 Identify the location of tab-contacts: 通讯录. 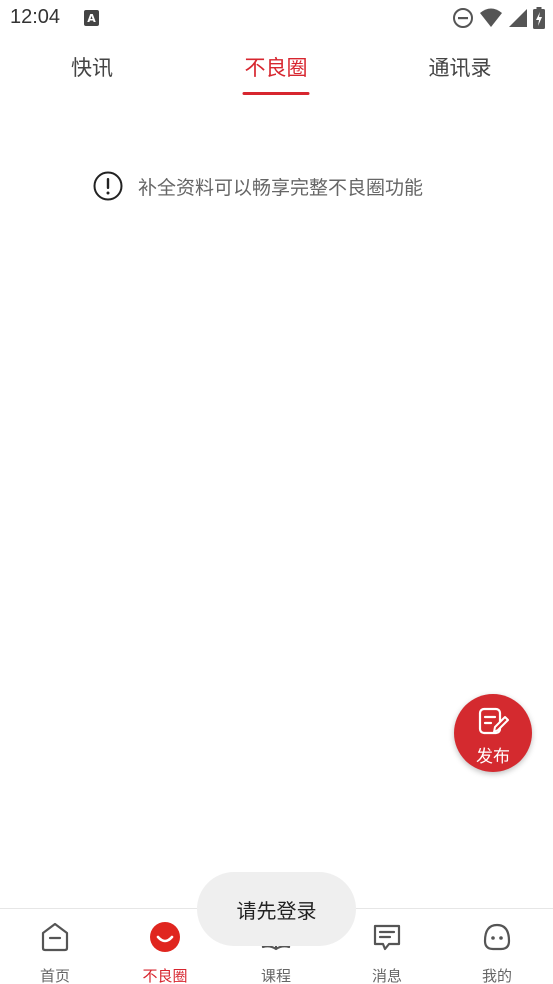
(460, 67).